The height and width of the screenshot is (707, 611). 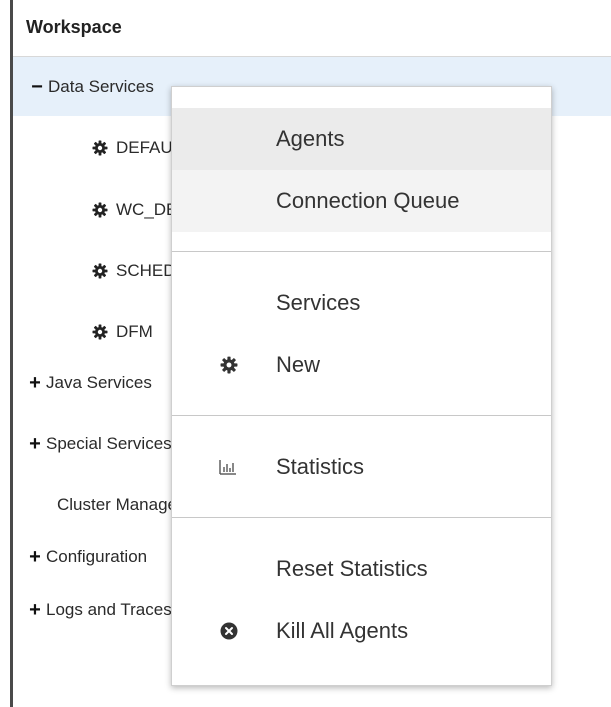 What do you see at coordinates (229, 631) in the screenshot?
I see `close-circle-icon` at bounding box center [229, 631].